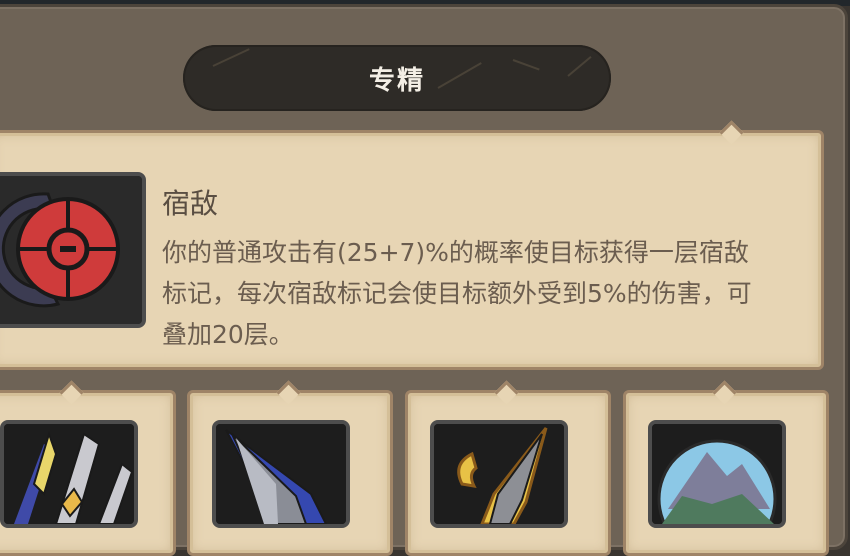 Image resolution: width=850 pixels, height=556 pixels. Describe the element at coordinates (190, 203) in the screenshot. I see `skill-name: 宿敌` at that location.